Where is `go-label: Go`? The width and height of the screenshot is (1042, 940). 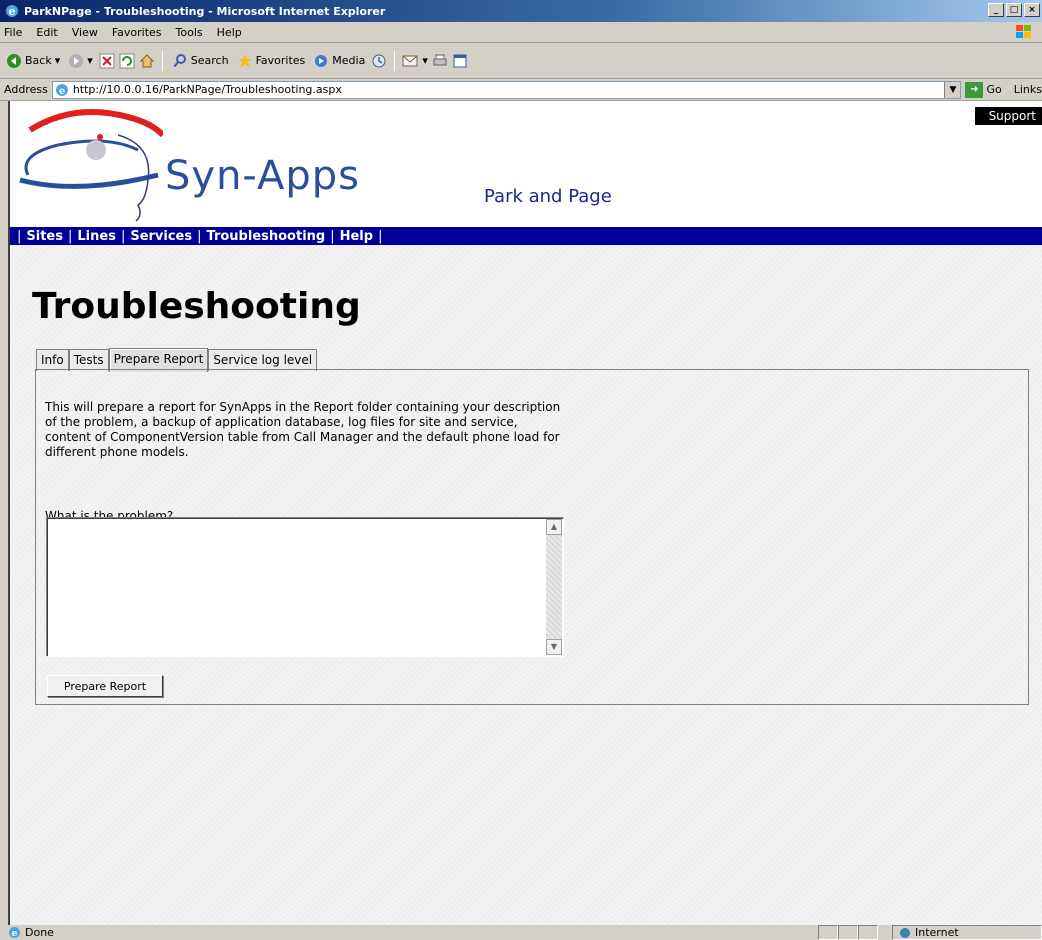 go-label: Go is located at coordinates (994, 89).